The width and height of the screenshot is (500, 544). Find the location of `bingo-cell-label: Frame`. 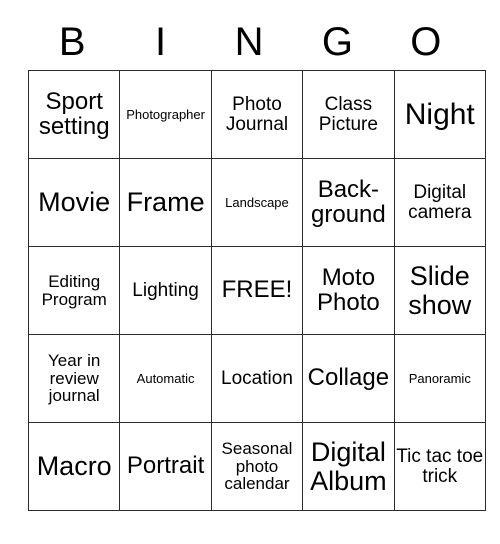

bingo-cell-label: Frame is located at coordinates (165, 202).